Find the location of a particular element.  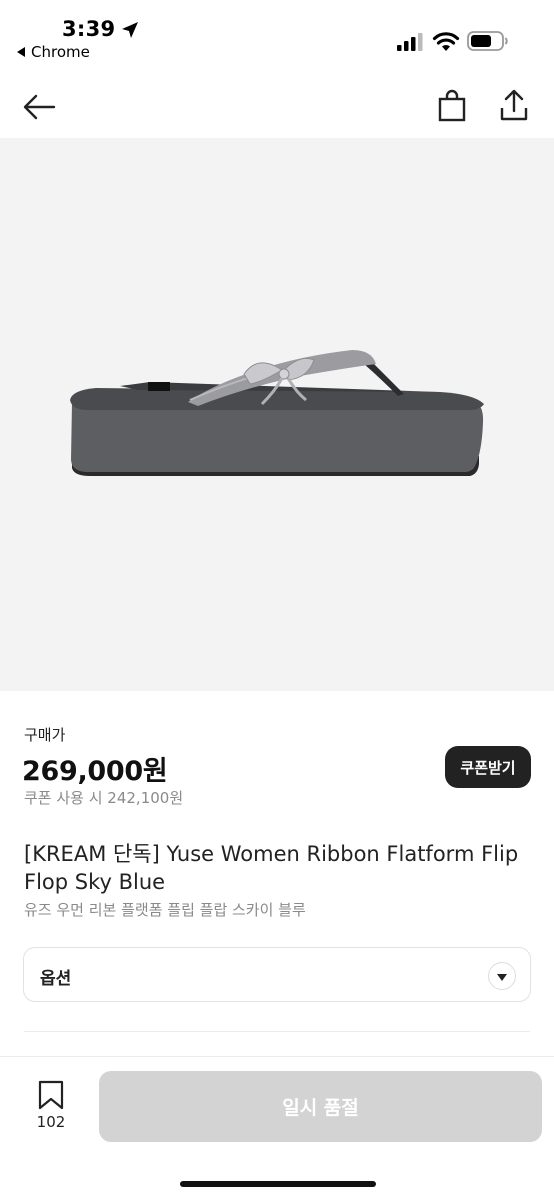

signal-icon is located at coordinates (410, 42).